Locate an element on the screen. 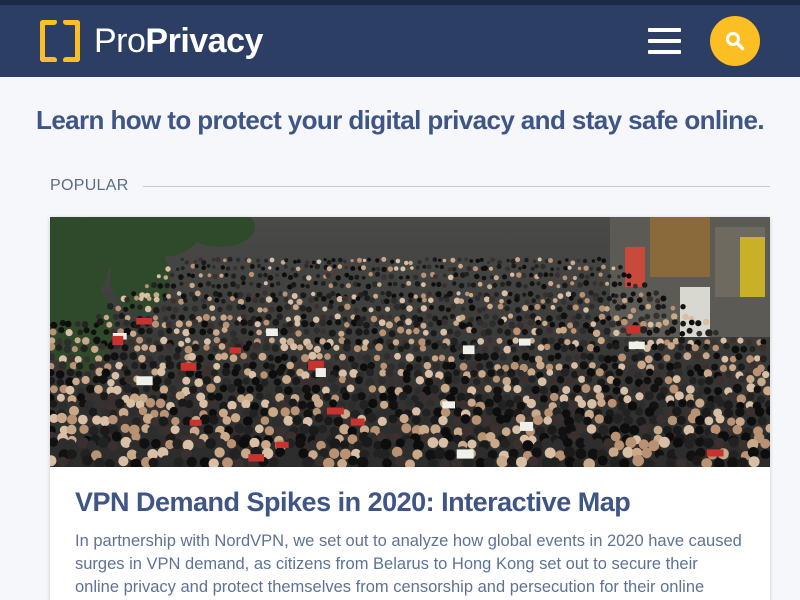  site-logo: ProPrivacy is located at coordinates (151, 41).